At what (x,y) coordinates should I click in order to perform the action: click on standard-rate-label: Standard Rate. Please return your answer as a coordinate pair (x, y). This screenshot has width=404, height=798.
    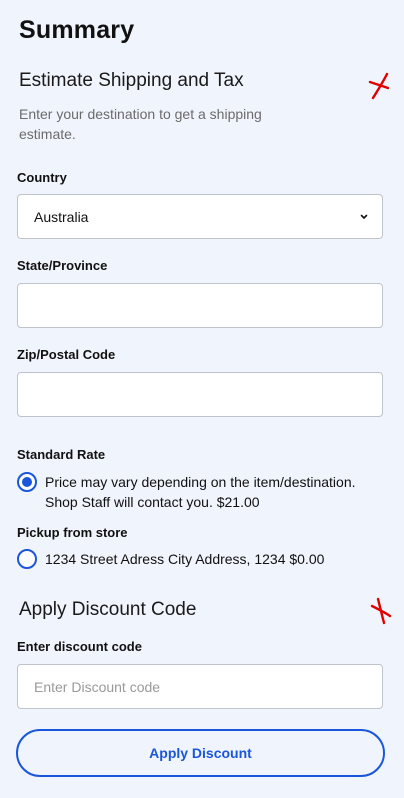
    Looking at the image, I should click on (61, 454).